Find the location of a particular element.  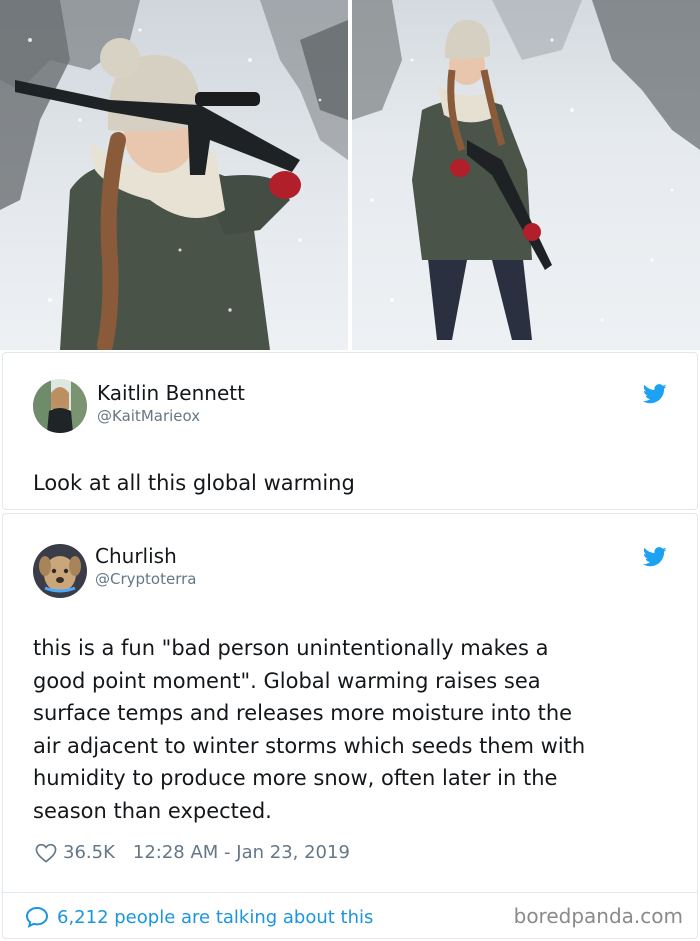

divider is located at coordinates (350, 892).